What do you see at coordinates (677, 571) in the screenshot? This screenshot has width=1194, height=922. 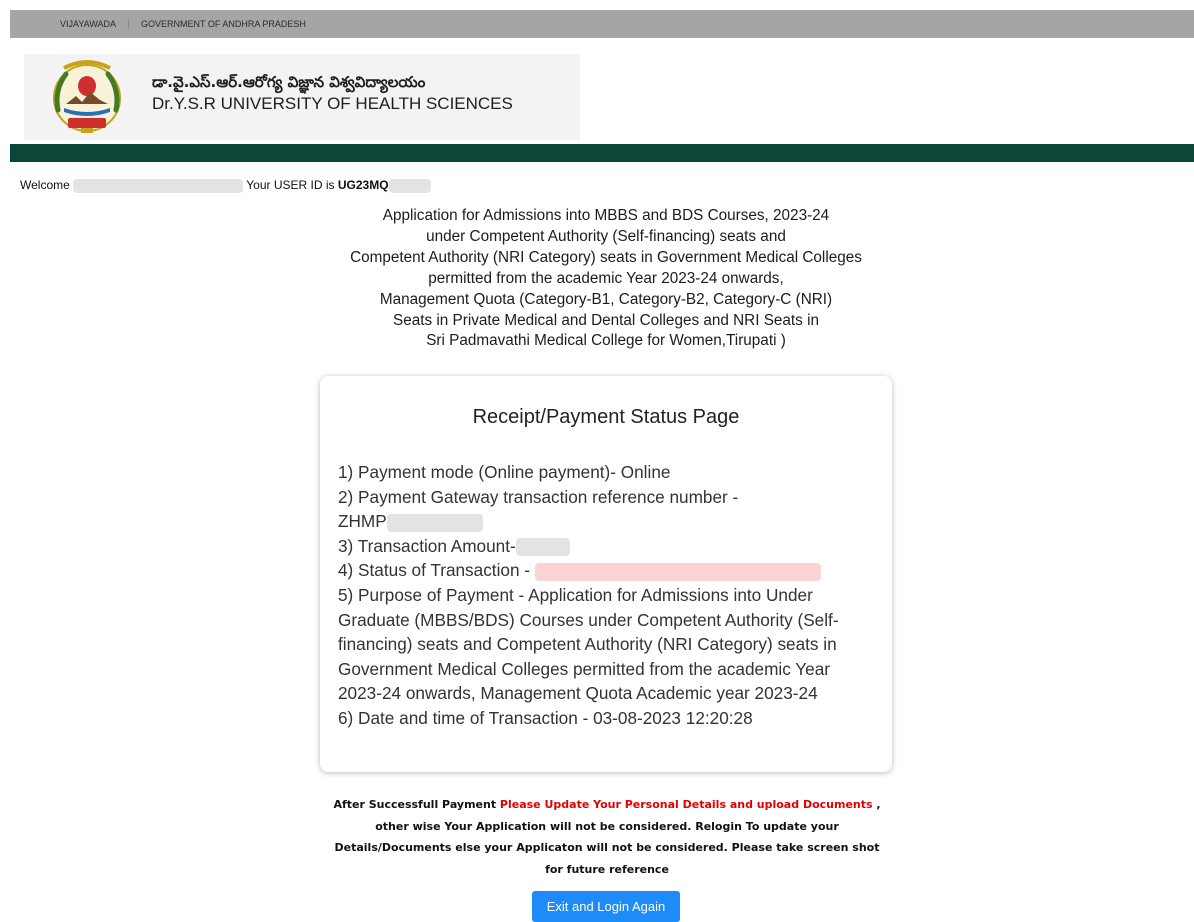 I see `redacted-status` at bounding box center [677, 571].